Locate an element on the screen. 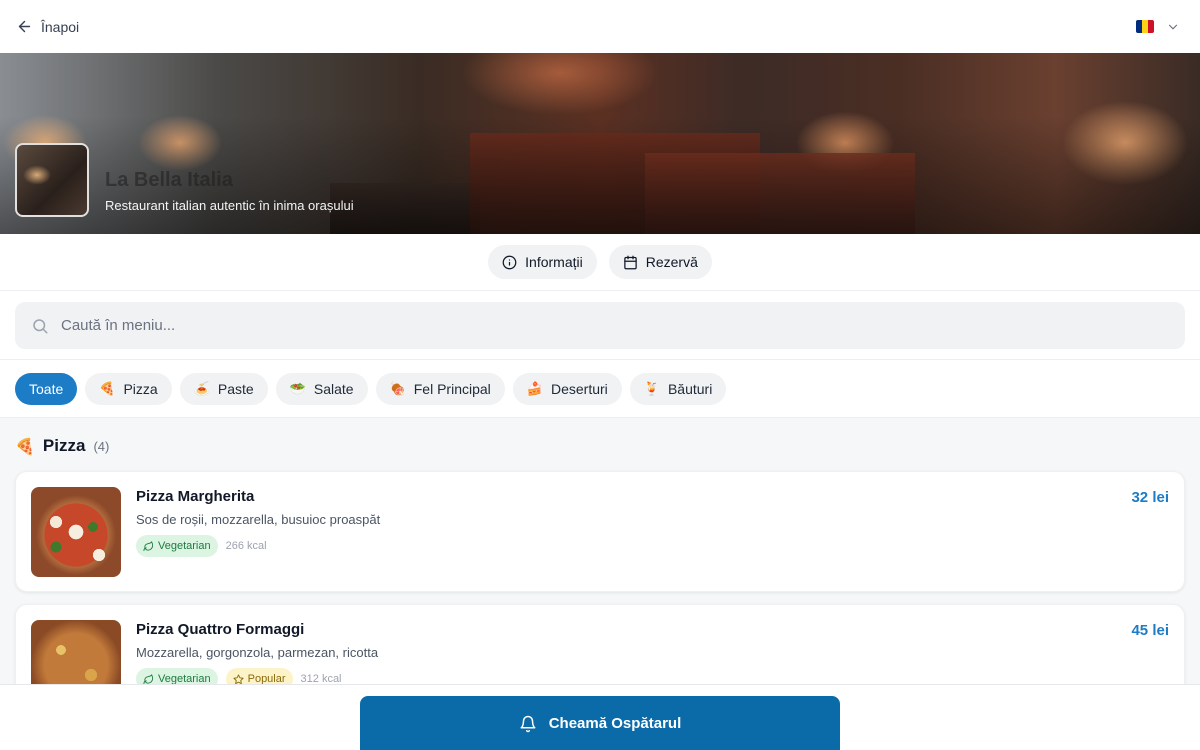 The height and width of the screenshot is (750, 1200). category-chip-label: Toate is located at coordinates (46, 389).